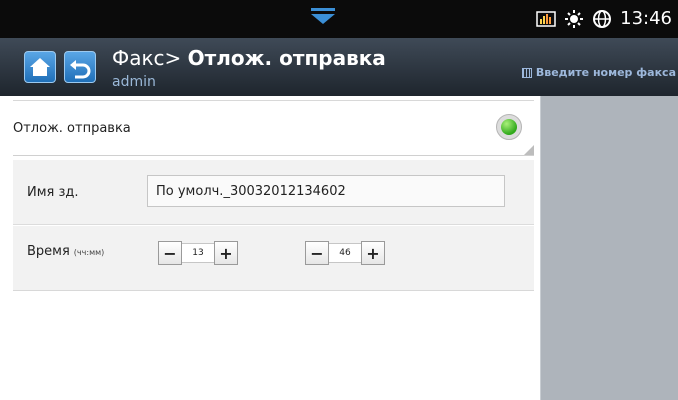  I want to click on minute-decrease-button: −, so click(317, 253).